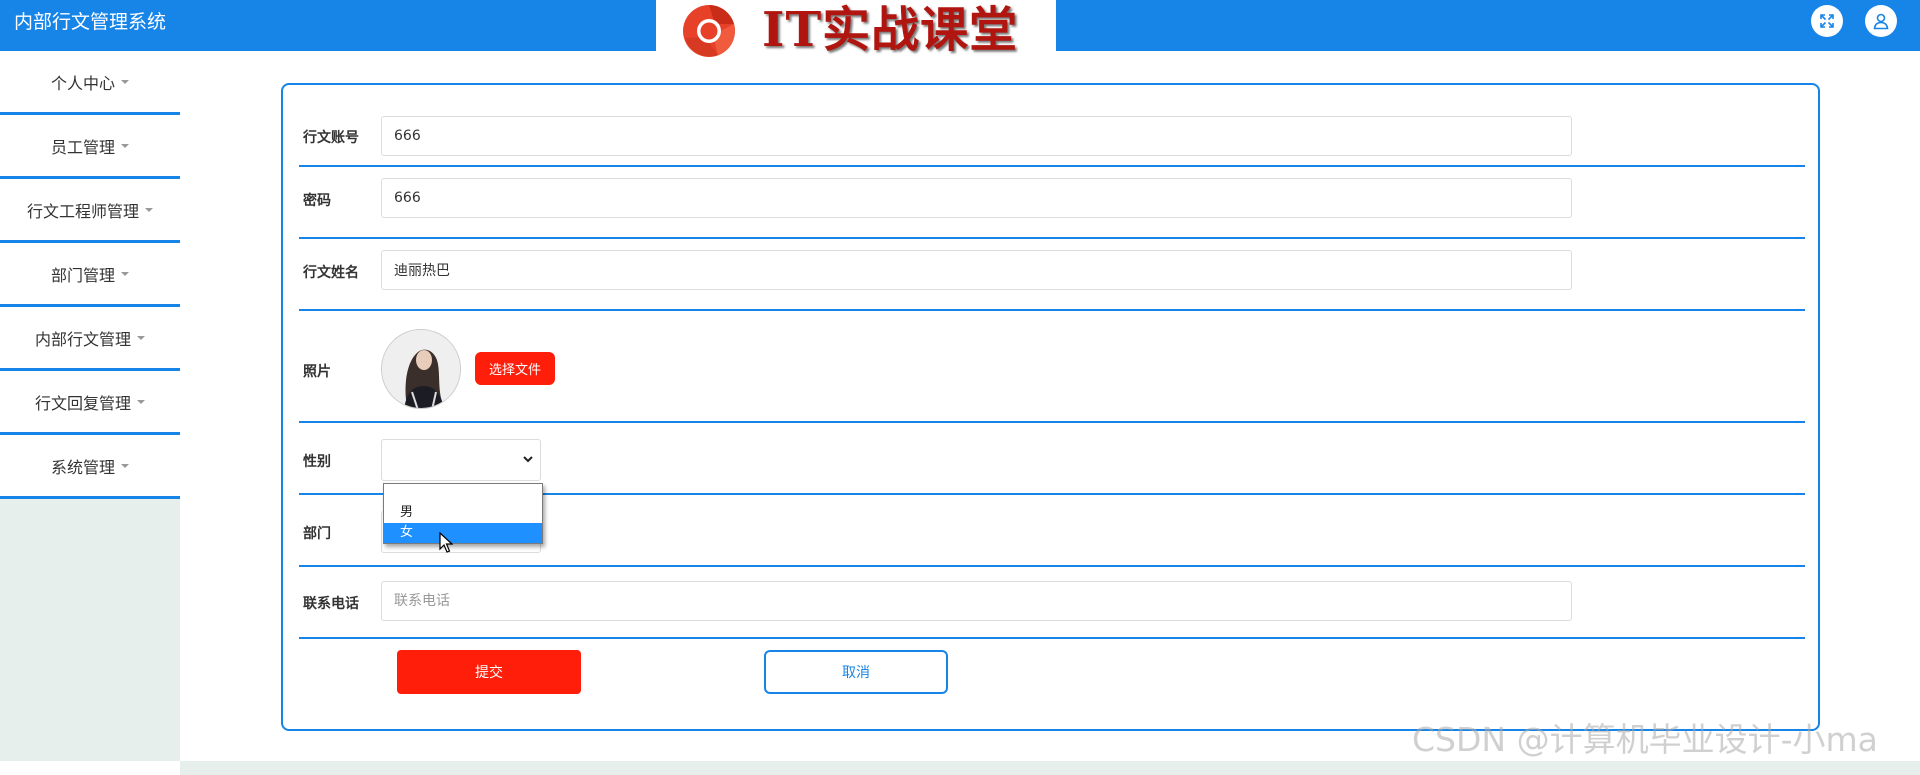 The height and width of the screenshot is (775, 1920). I want to click on sidebar-item-reply-management: 行文回复管理, so click(90, 403).